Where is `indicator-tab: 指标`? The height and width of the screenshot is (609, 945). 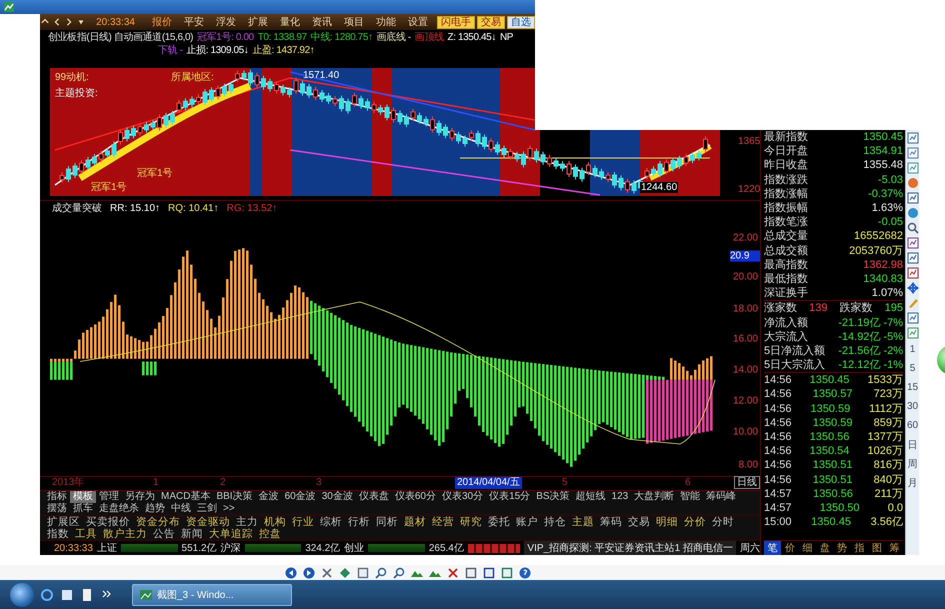 indicator-tab: 指标 is located at coordinates (57, 497).